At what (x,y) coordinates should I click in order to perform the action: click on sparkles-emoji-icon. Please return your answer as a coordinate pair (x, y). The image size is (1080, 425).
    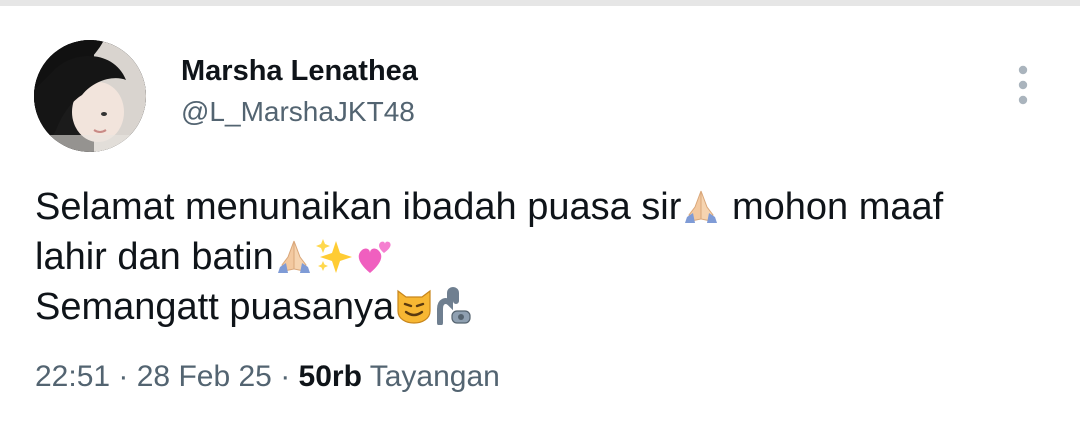
    Looking at the image, I should click on (334, 255).